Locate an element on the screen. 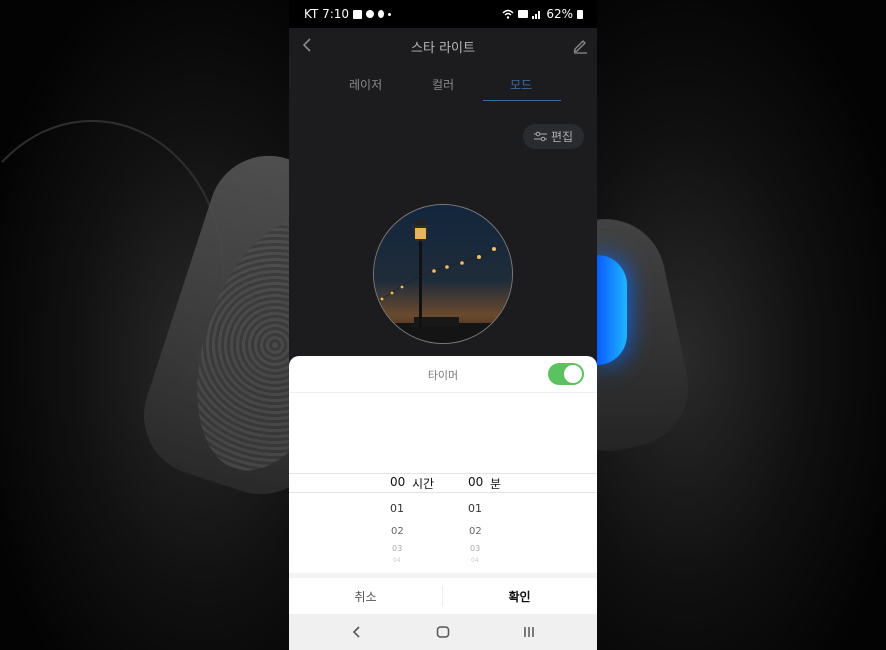  minutes-option: 01 is located at coordinates (475, 508).